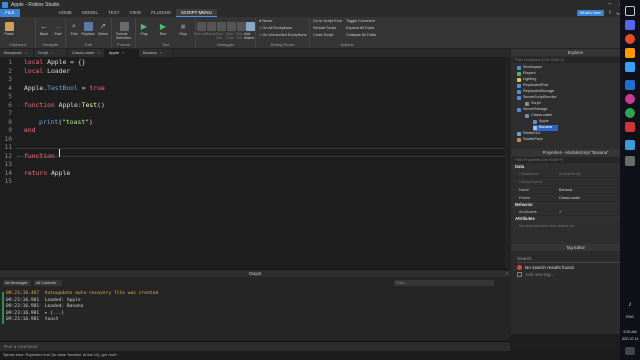 The height and width of the screenshot is (360, 640). I want to click on modulescript-icon, so click(535, 121).